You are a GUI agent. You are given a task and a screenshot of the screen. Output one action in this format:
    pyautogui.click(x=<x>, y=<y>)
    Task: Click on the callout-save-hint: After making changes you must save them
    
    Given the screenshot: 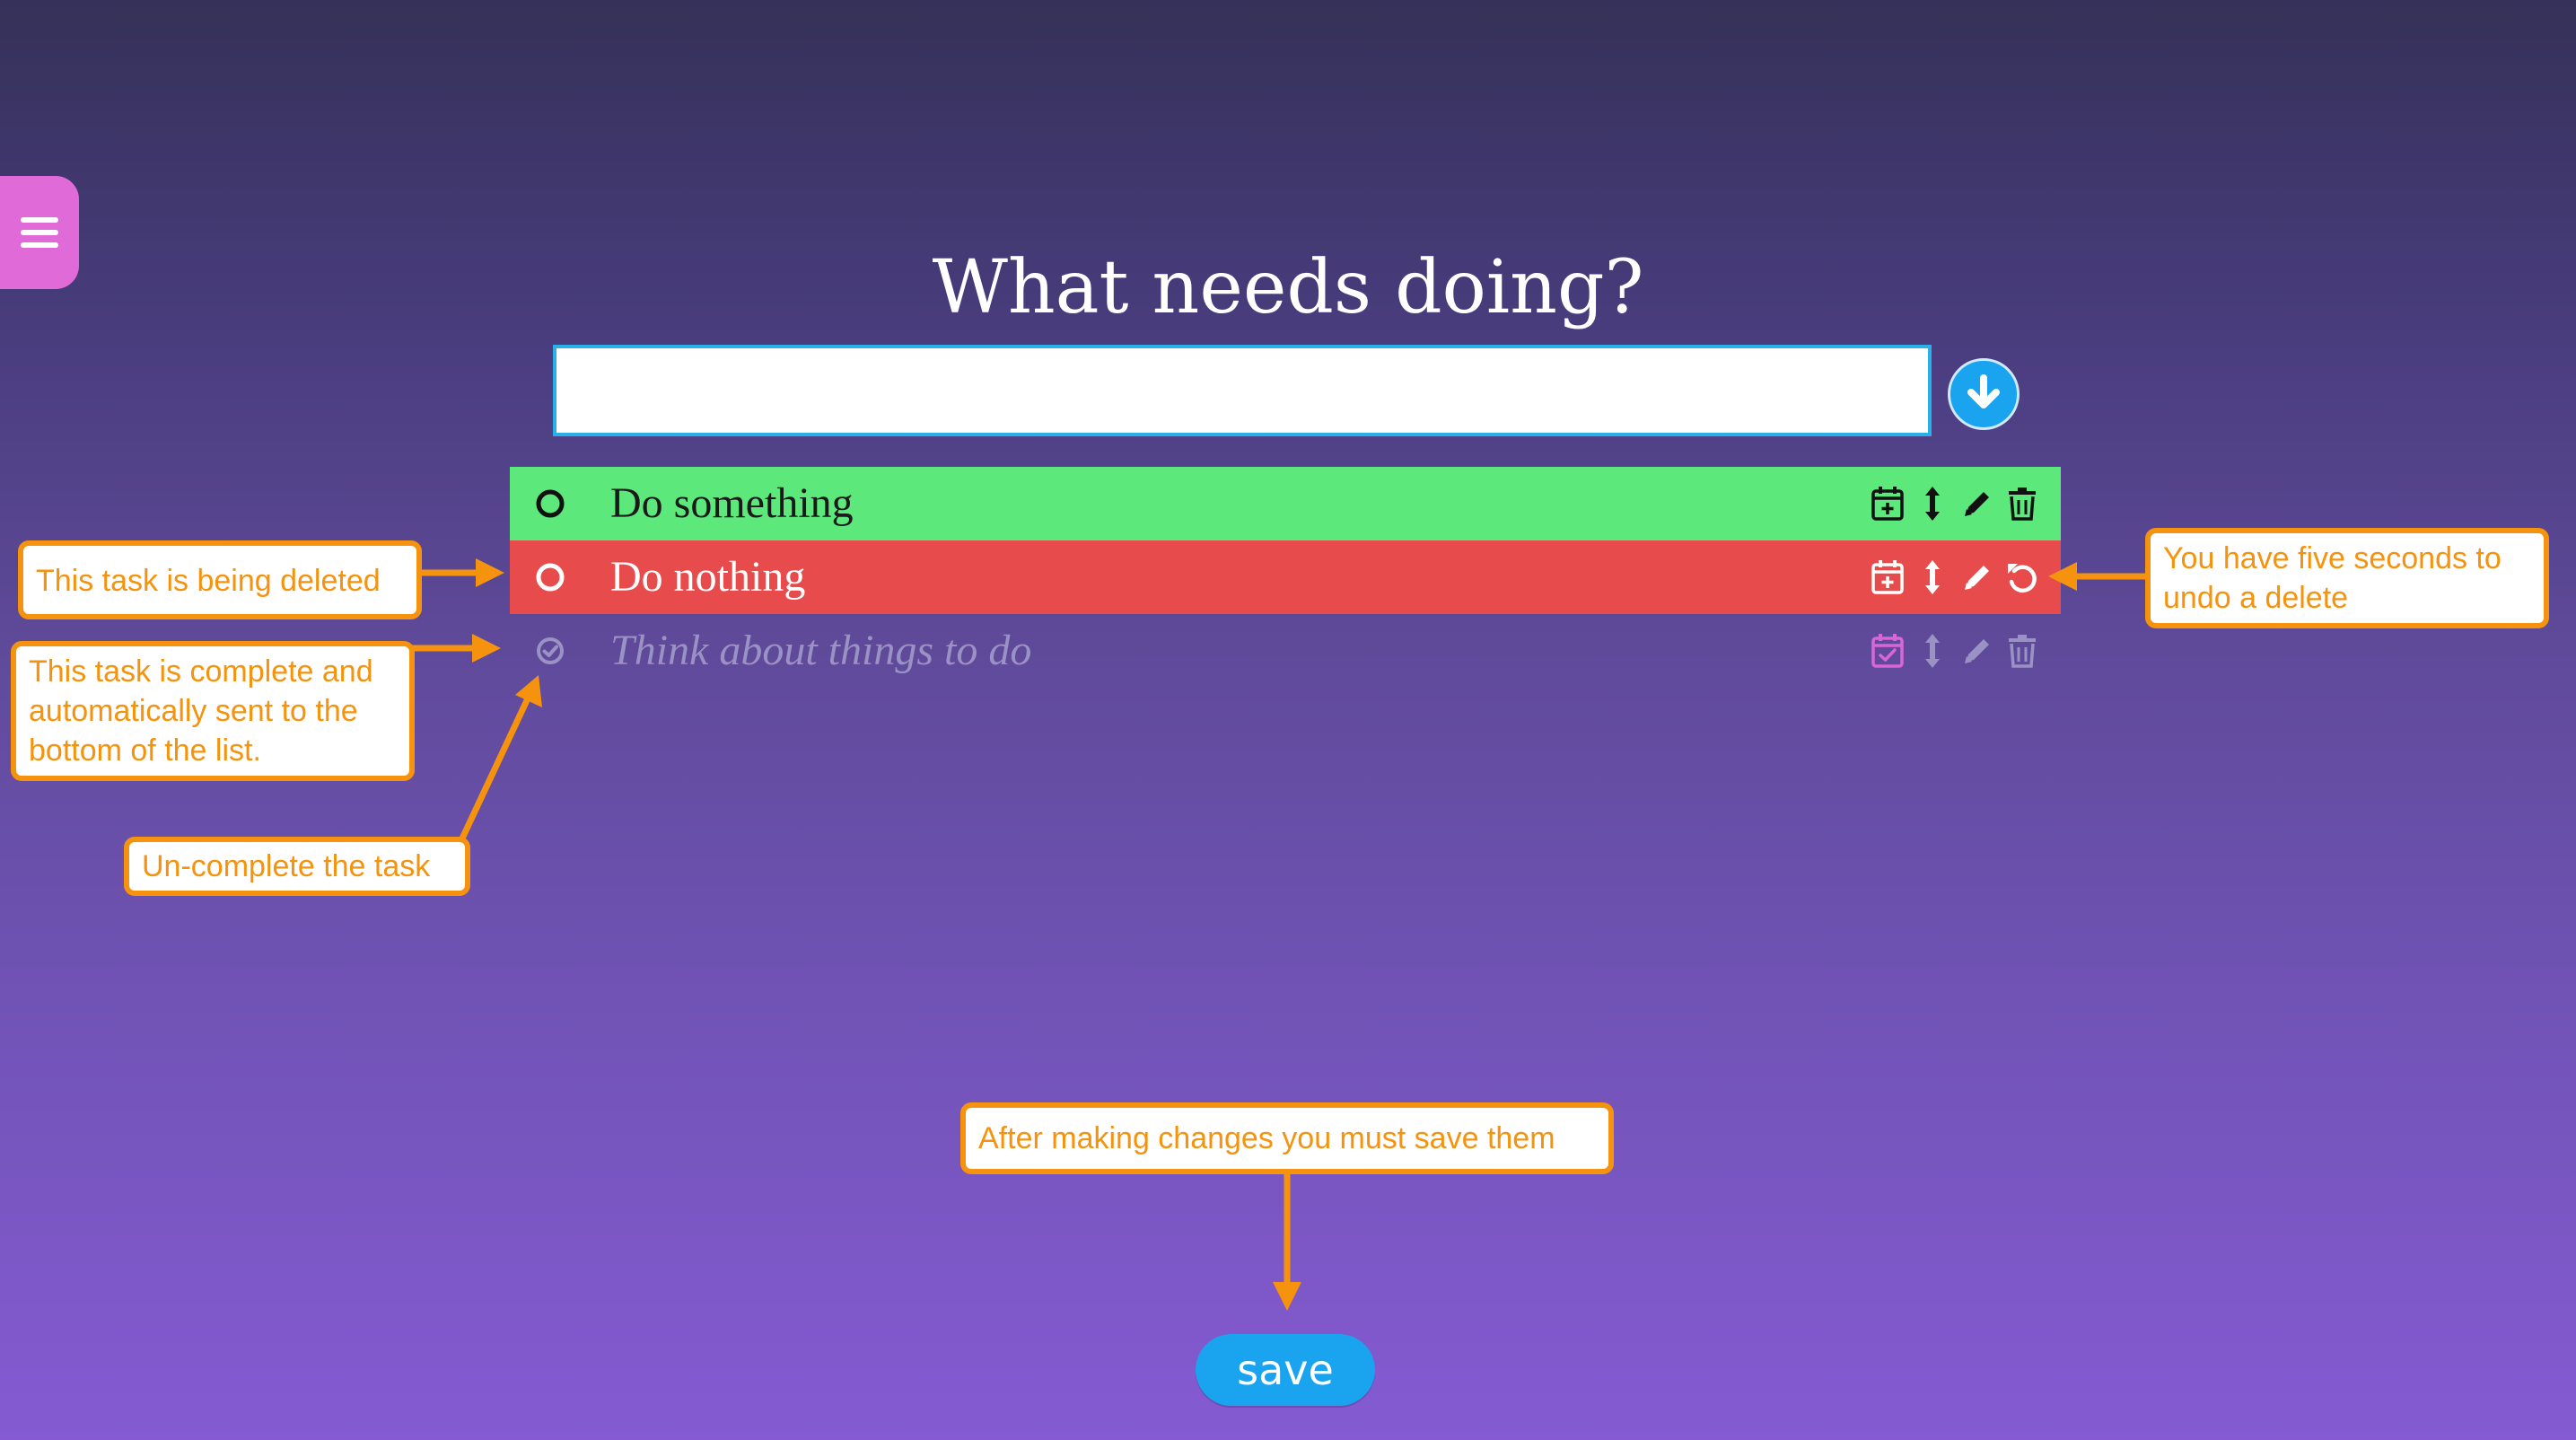 What is the action you would take?
    pyautogui.click(x=1287, y=1138)
    